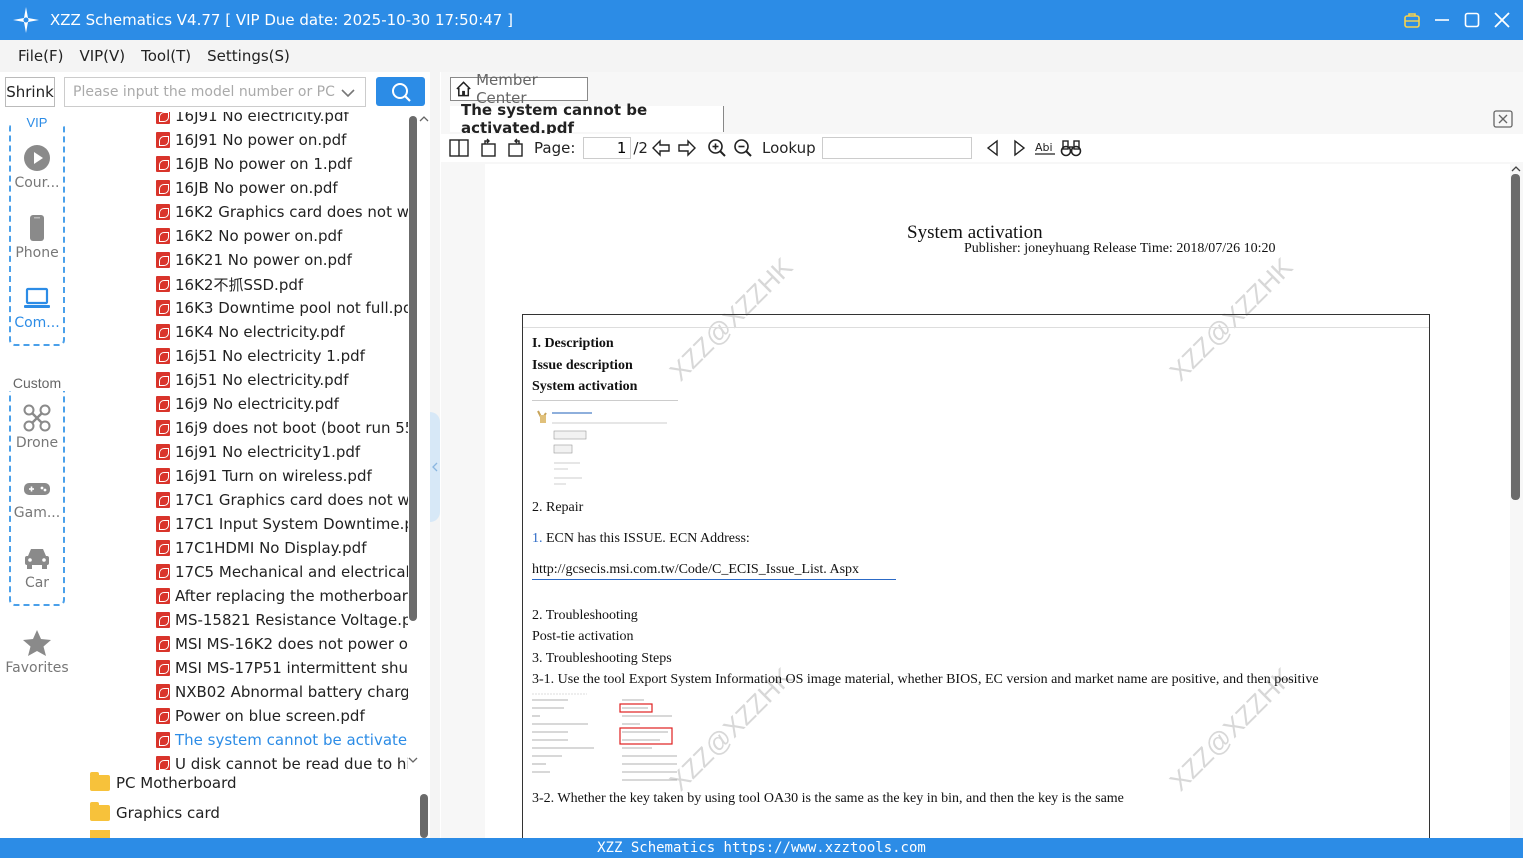 This screenshot has height=858, width=1523. What do you see at coordinates (239, 284) in the screenshot?
I see `file-name: 16K2不抓SSD.pdf` at bounding box center [239, 284].